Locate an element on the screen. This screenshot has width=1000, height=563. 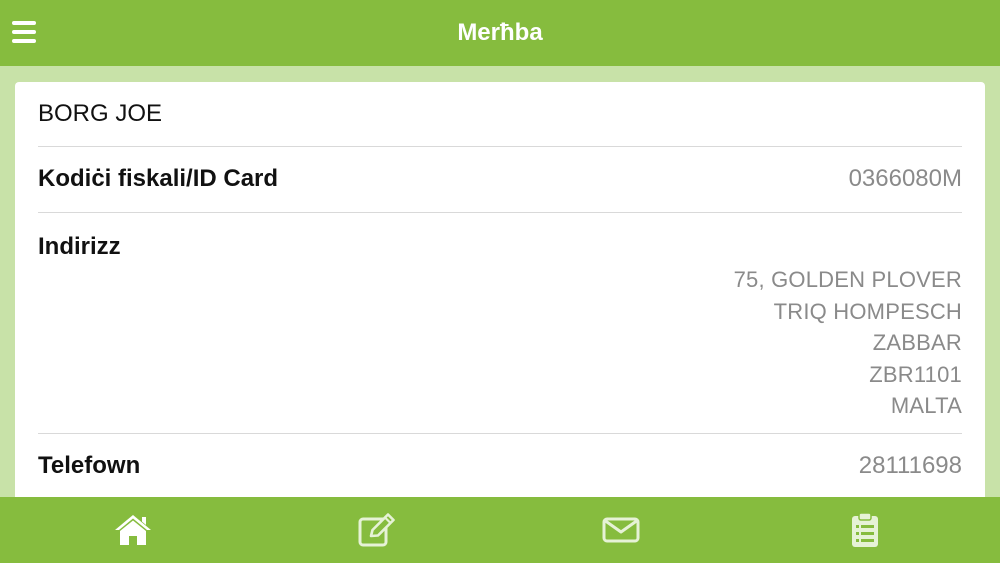
nav-edit-button is located at coordinates (377, 530).